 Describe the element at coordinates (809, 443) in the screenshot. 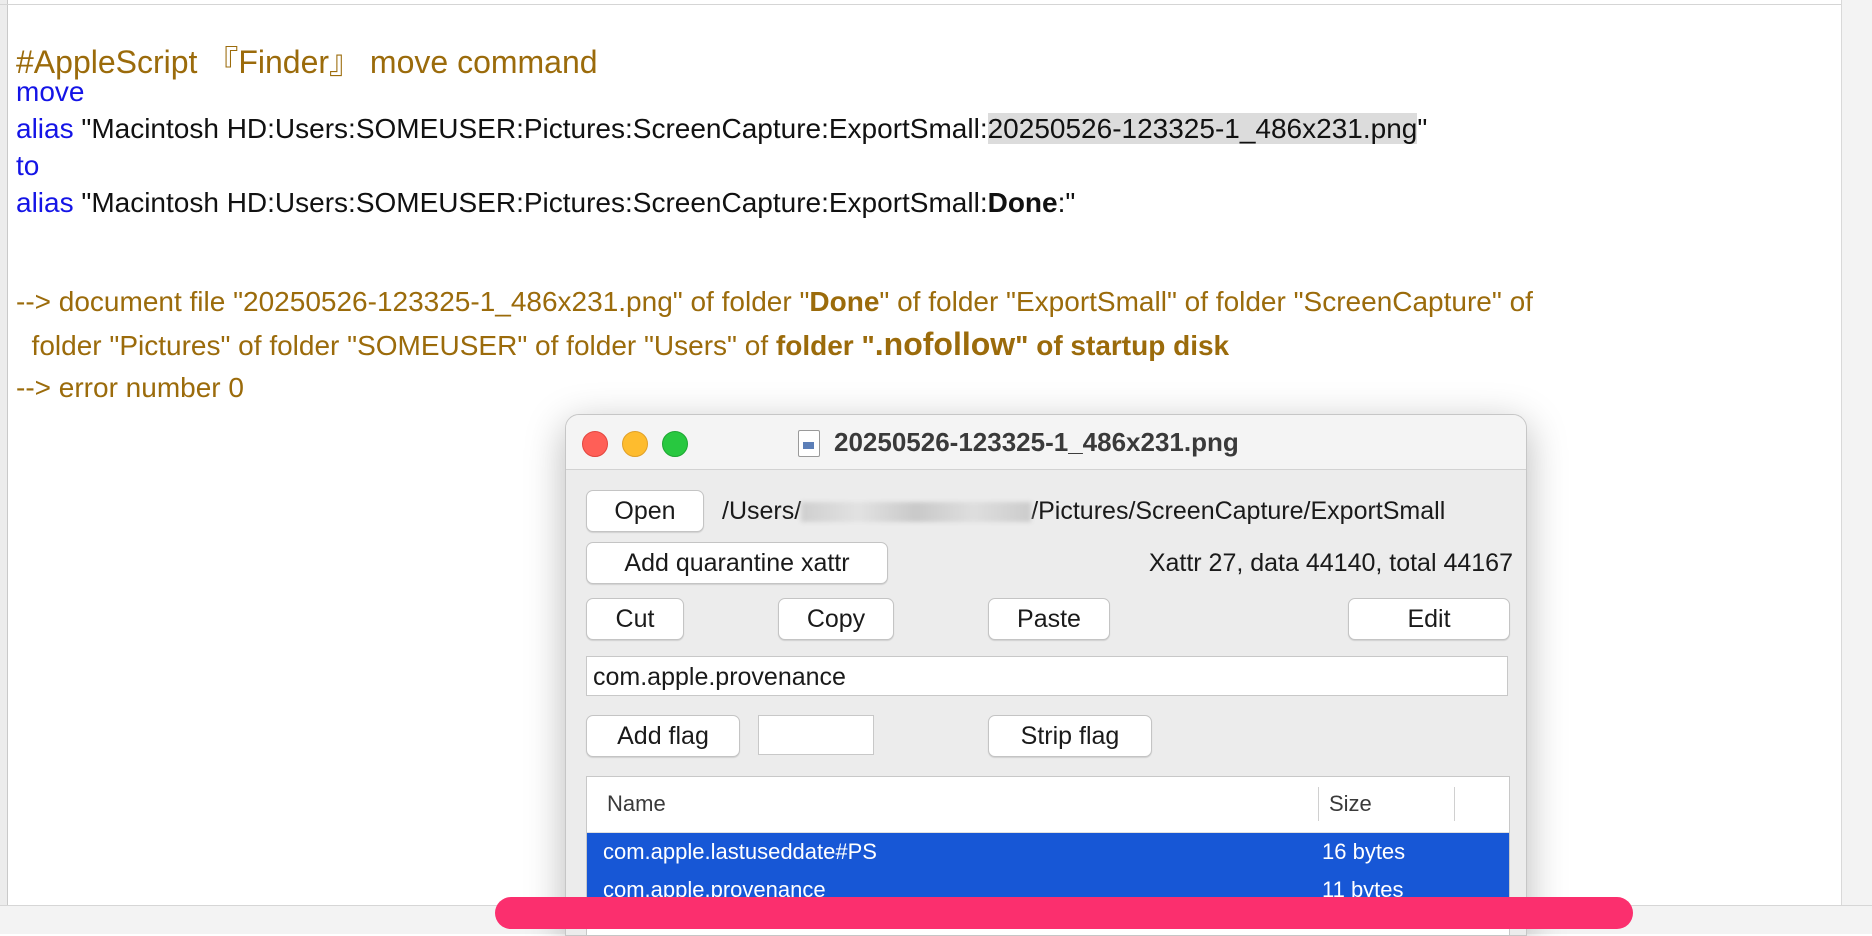

I see `document-icon` at that location.